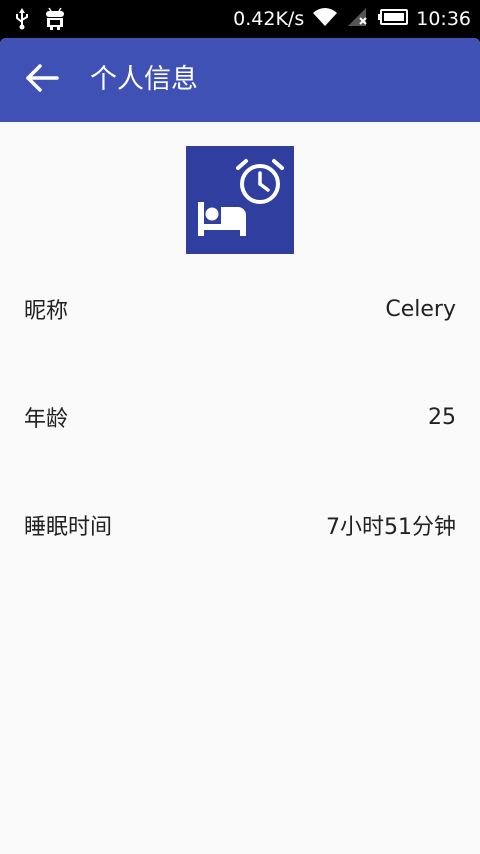  Describe the element at coordinates (358, 19) in the screenshot. I see `signal-no-sim-icon` at that location.